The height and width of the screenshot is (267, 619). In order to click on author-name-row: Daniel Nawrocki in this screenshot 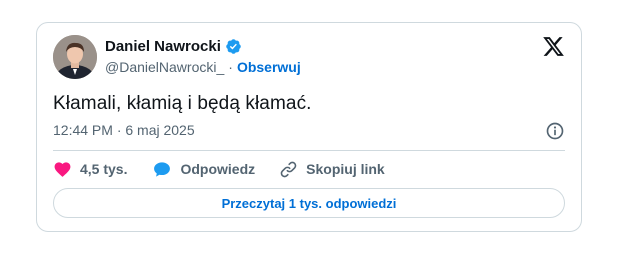, I will do `click(173, 46)`.